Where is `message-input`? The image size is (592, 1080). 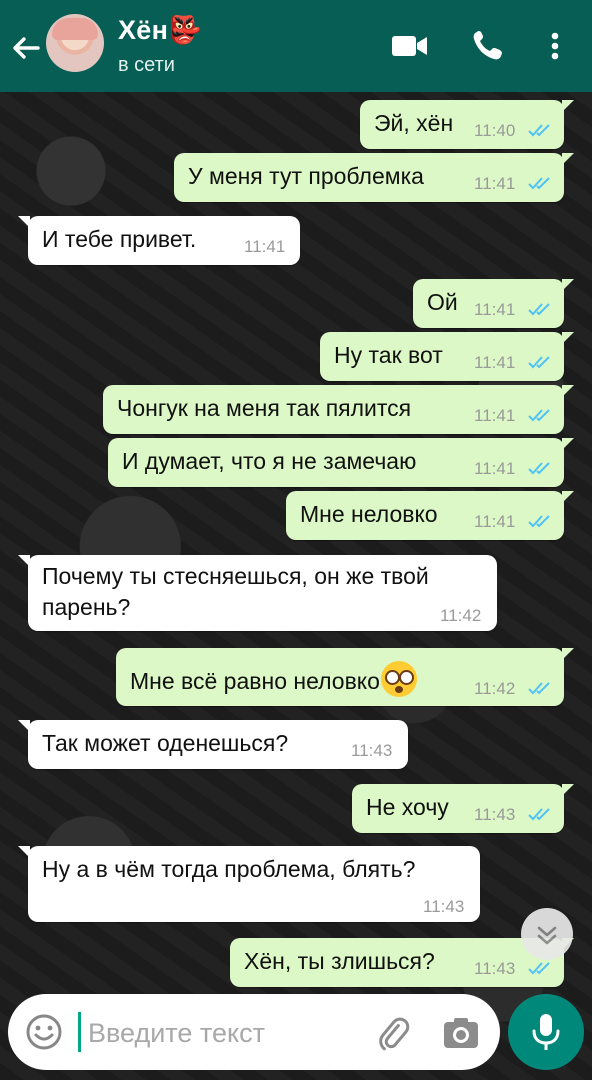 message-input is located at coordinates (228, 1033).